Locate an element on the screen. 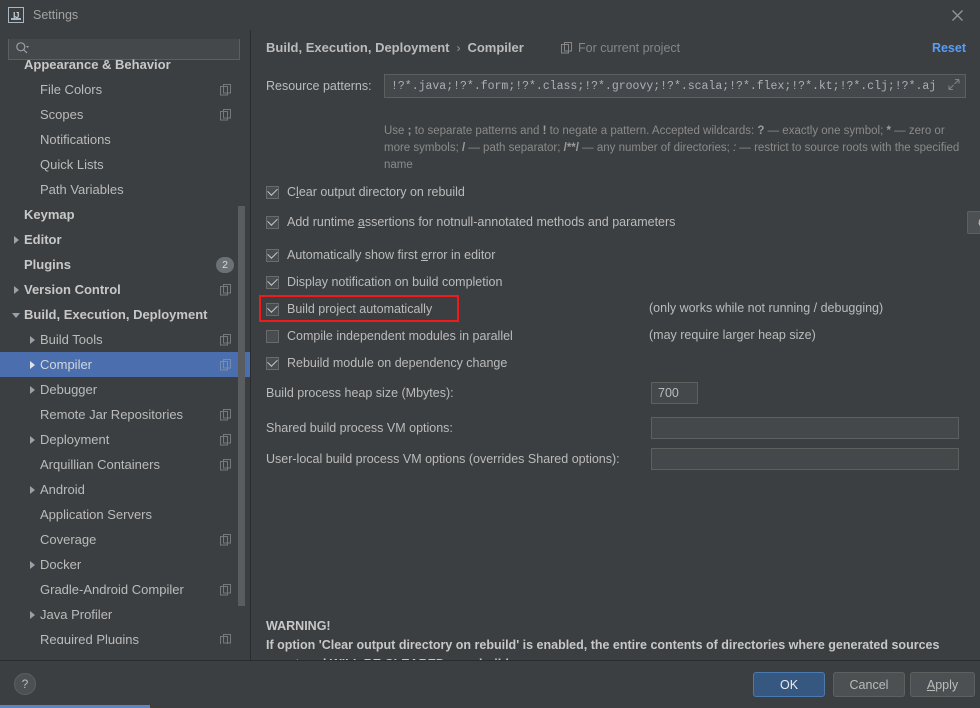 This screenshot has height=708, width=980. sidebar-item-label: Build Tools is located at coordinates (71, 339).